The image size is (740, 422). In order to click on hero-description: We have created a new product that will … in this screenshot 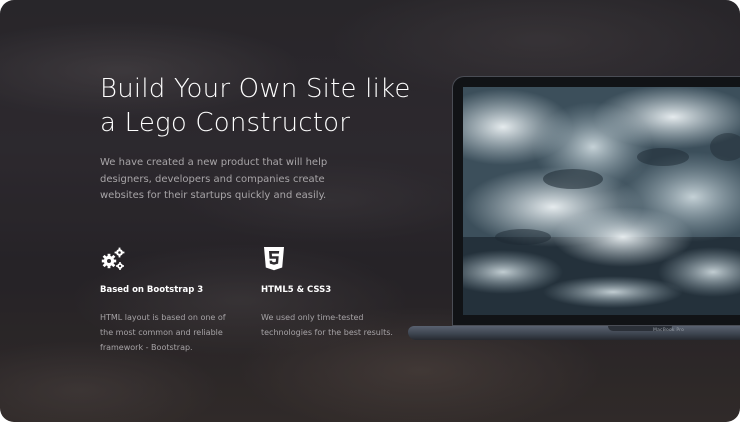, I will do `click(214, 179)`.